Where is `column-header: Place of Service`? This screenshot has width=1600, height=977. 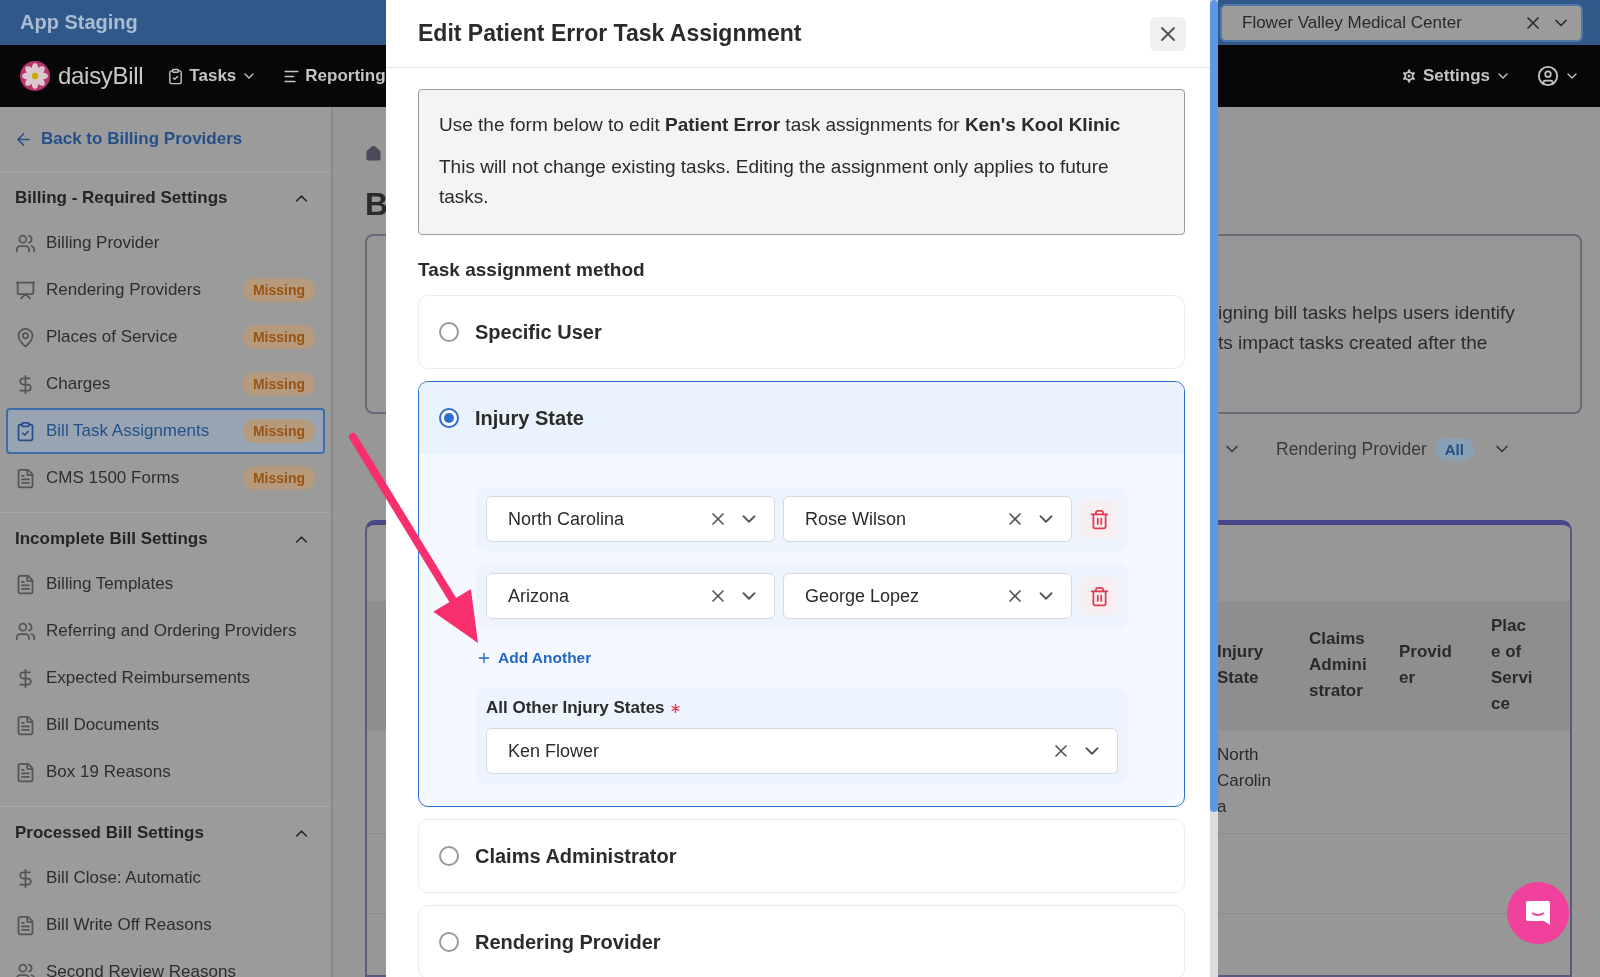 column-header: Place of Service is located at coordinates (1512, 665).